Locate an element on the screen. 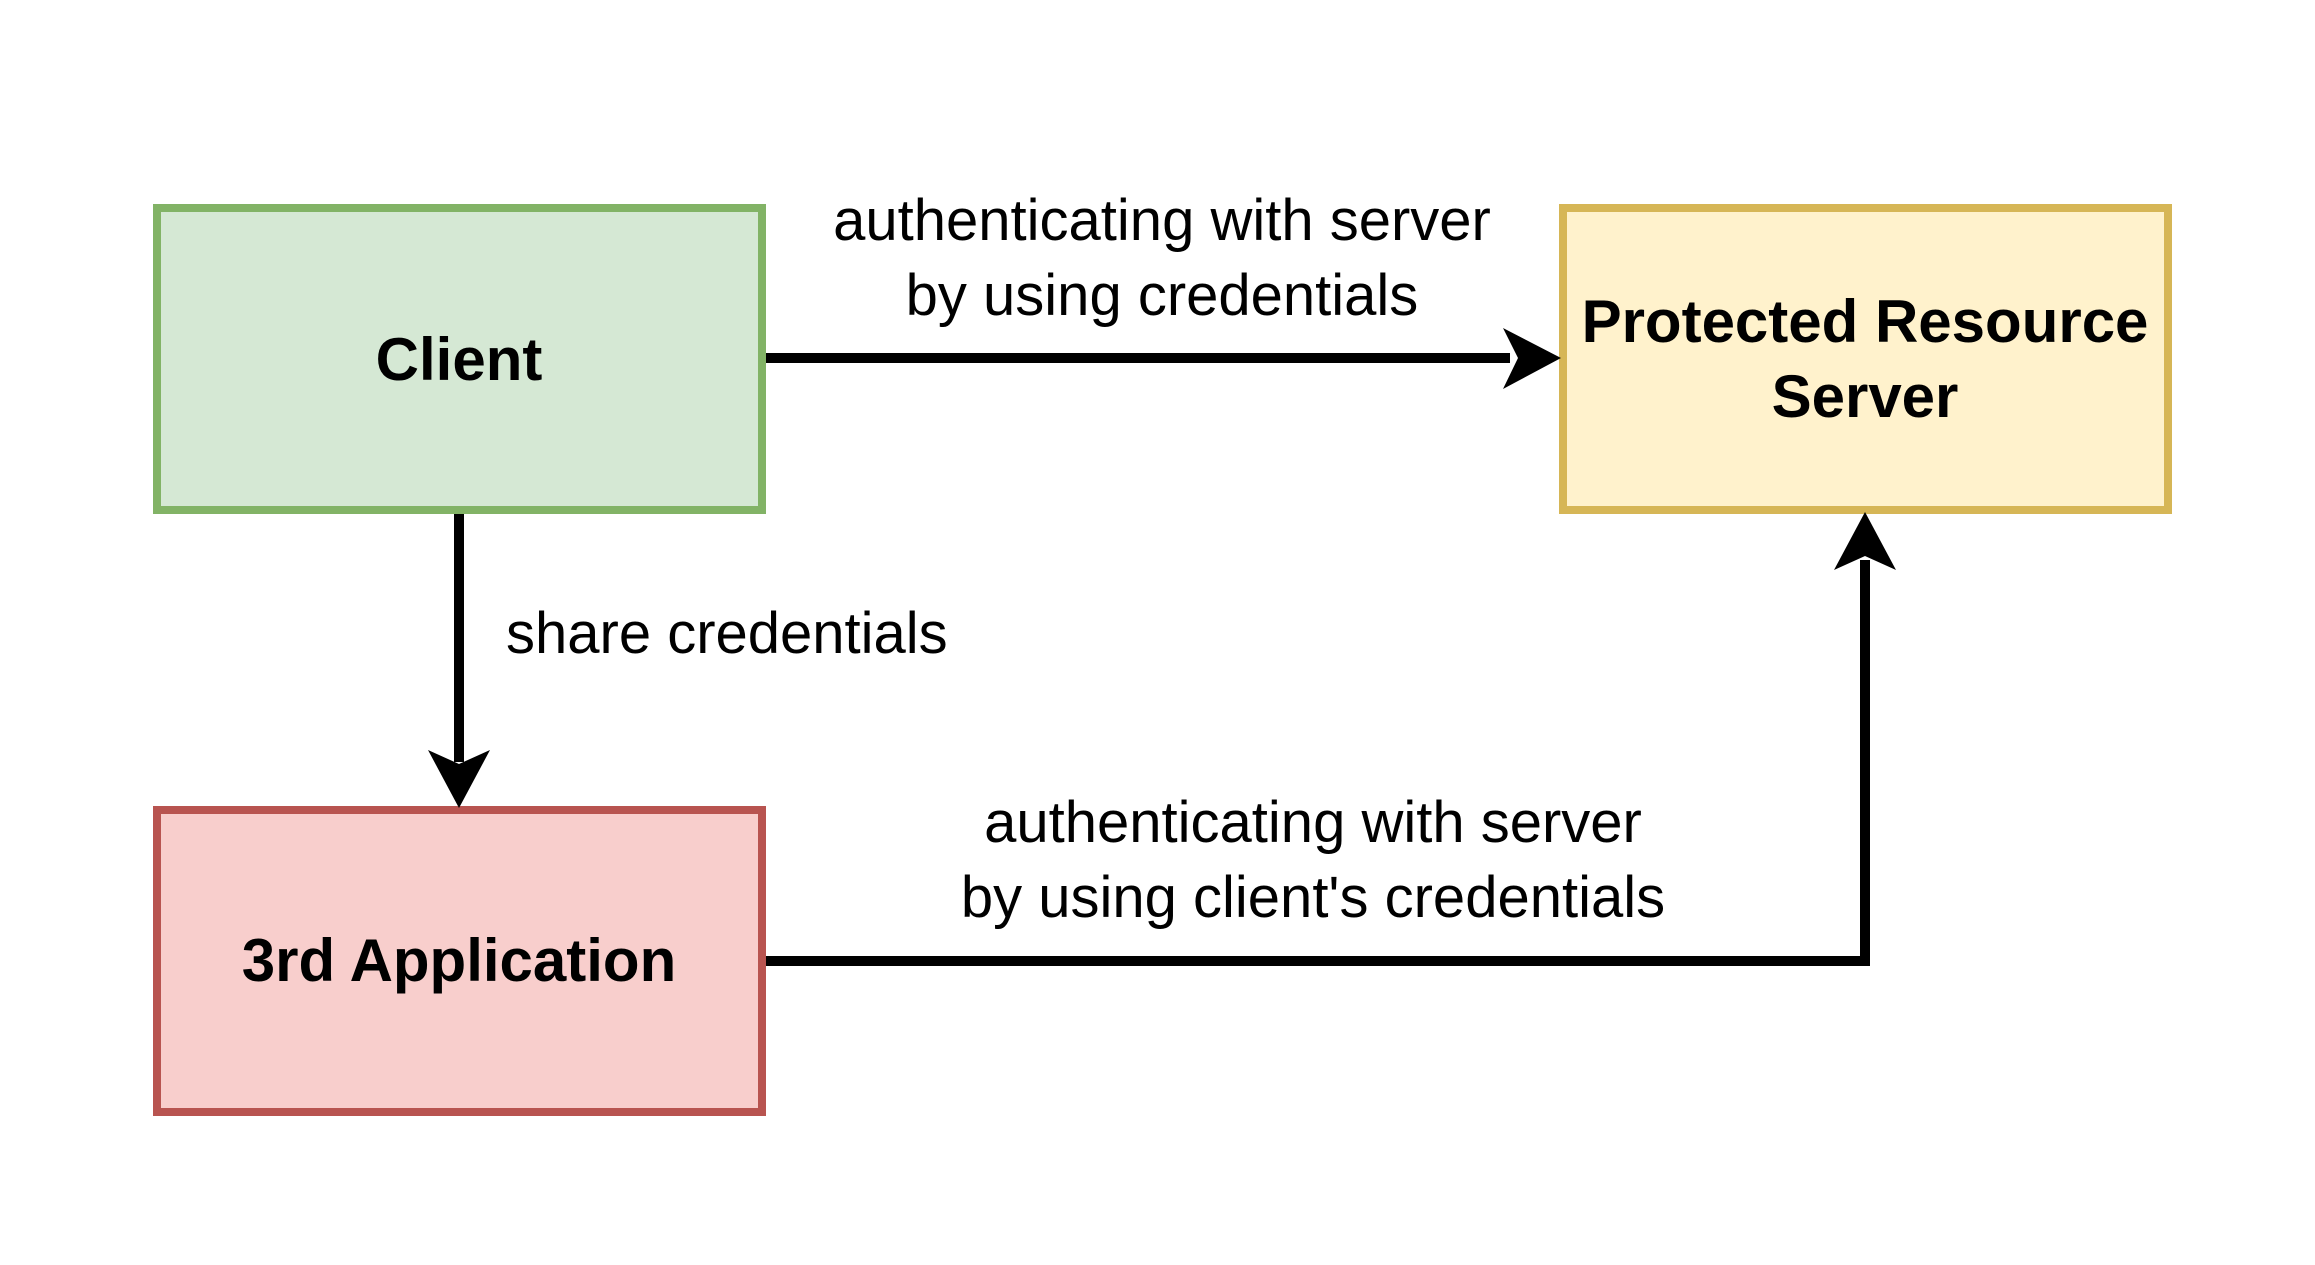 This screenshot has height=1265, width=2315. third-server-label-line1: authenticating with server is located at coordinates (1313, 822).